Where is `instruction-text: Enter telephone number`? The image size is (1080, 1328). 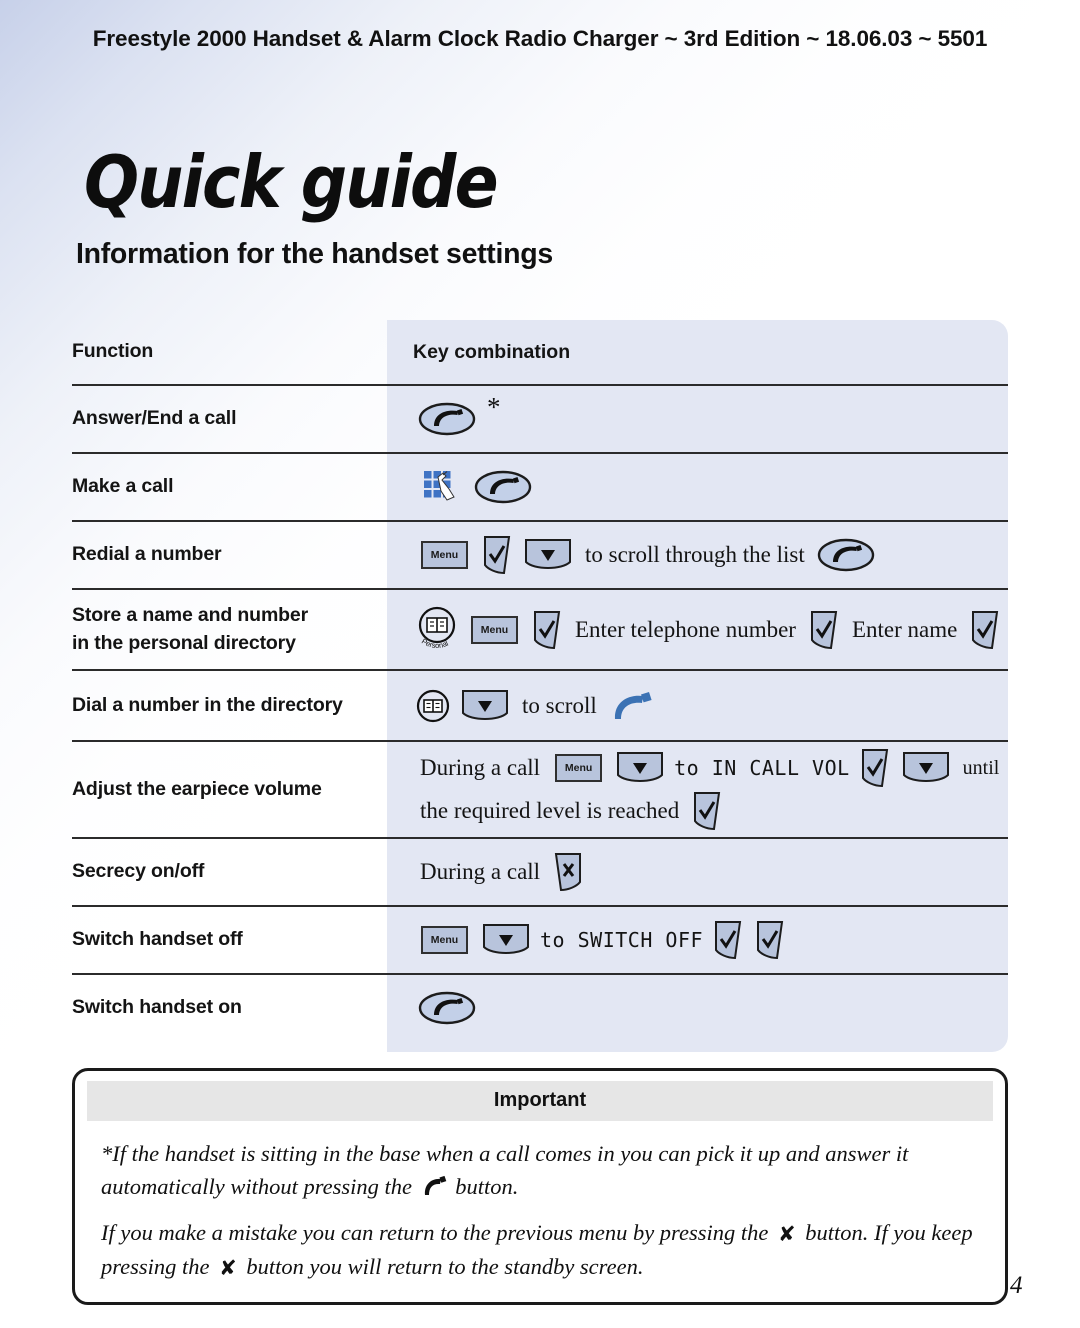 instruction-text: Enter telephone number is located at coordinates (685, 629).